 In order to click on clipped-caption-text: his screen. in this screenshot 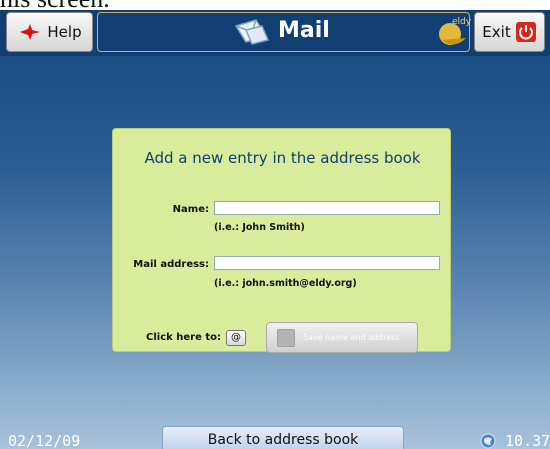, I will do `click(100, 6)`.